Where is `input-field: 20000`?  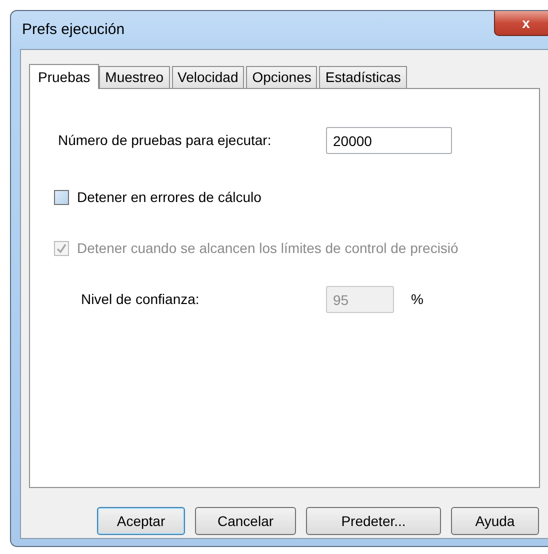 input-field: 20000 is located at coordinates (389, 140).